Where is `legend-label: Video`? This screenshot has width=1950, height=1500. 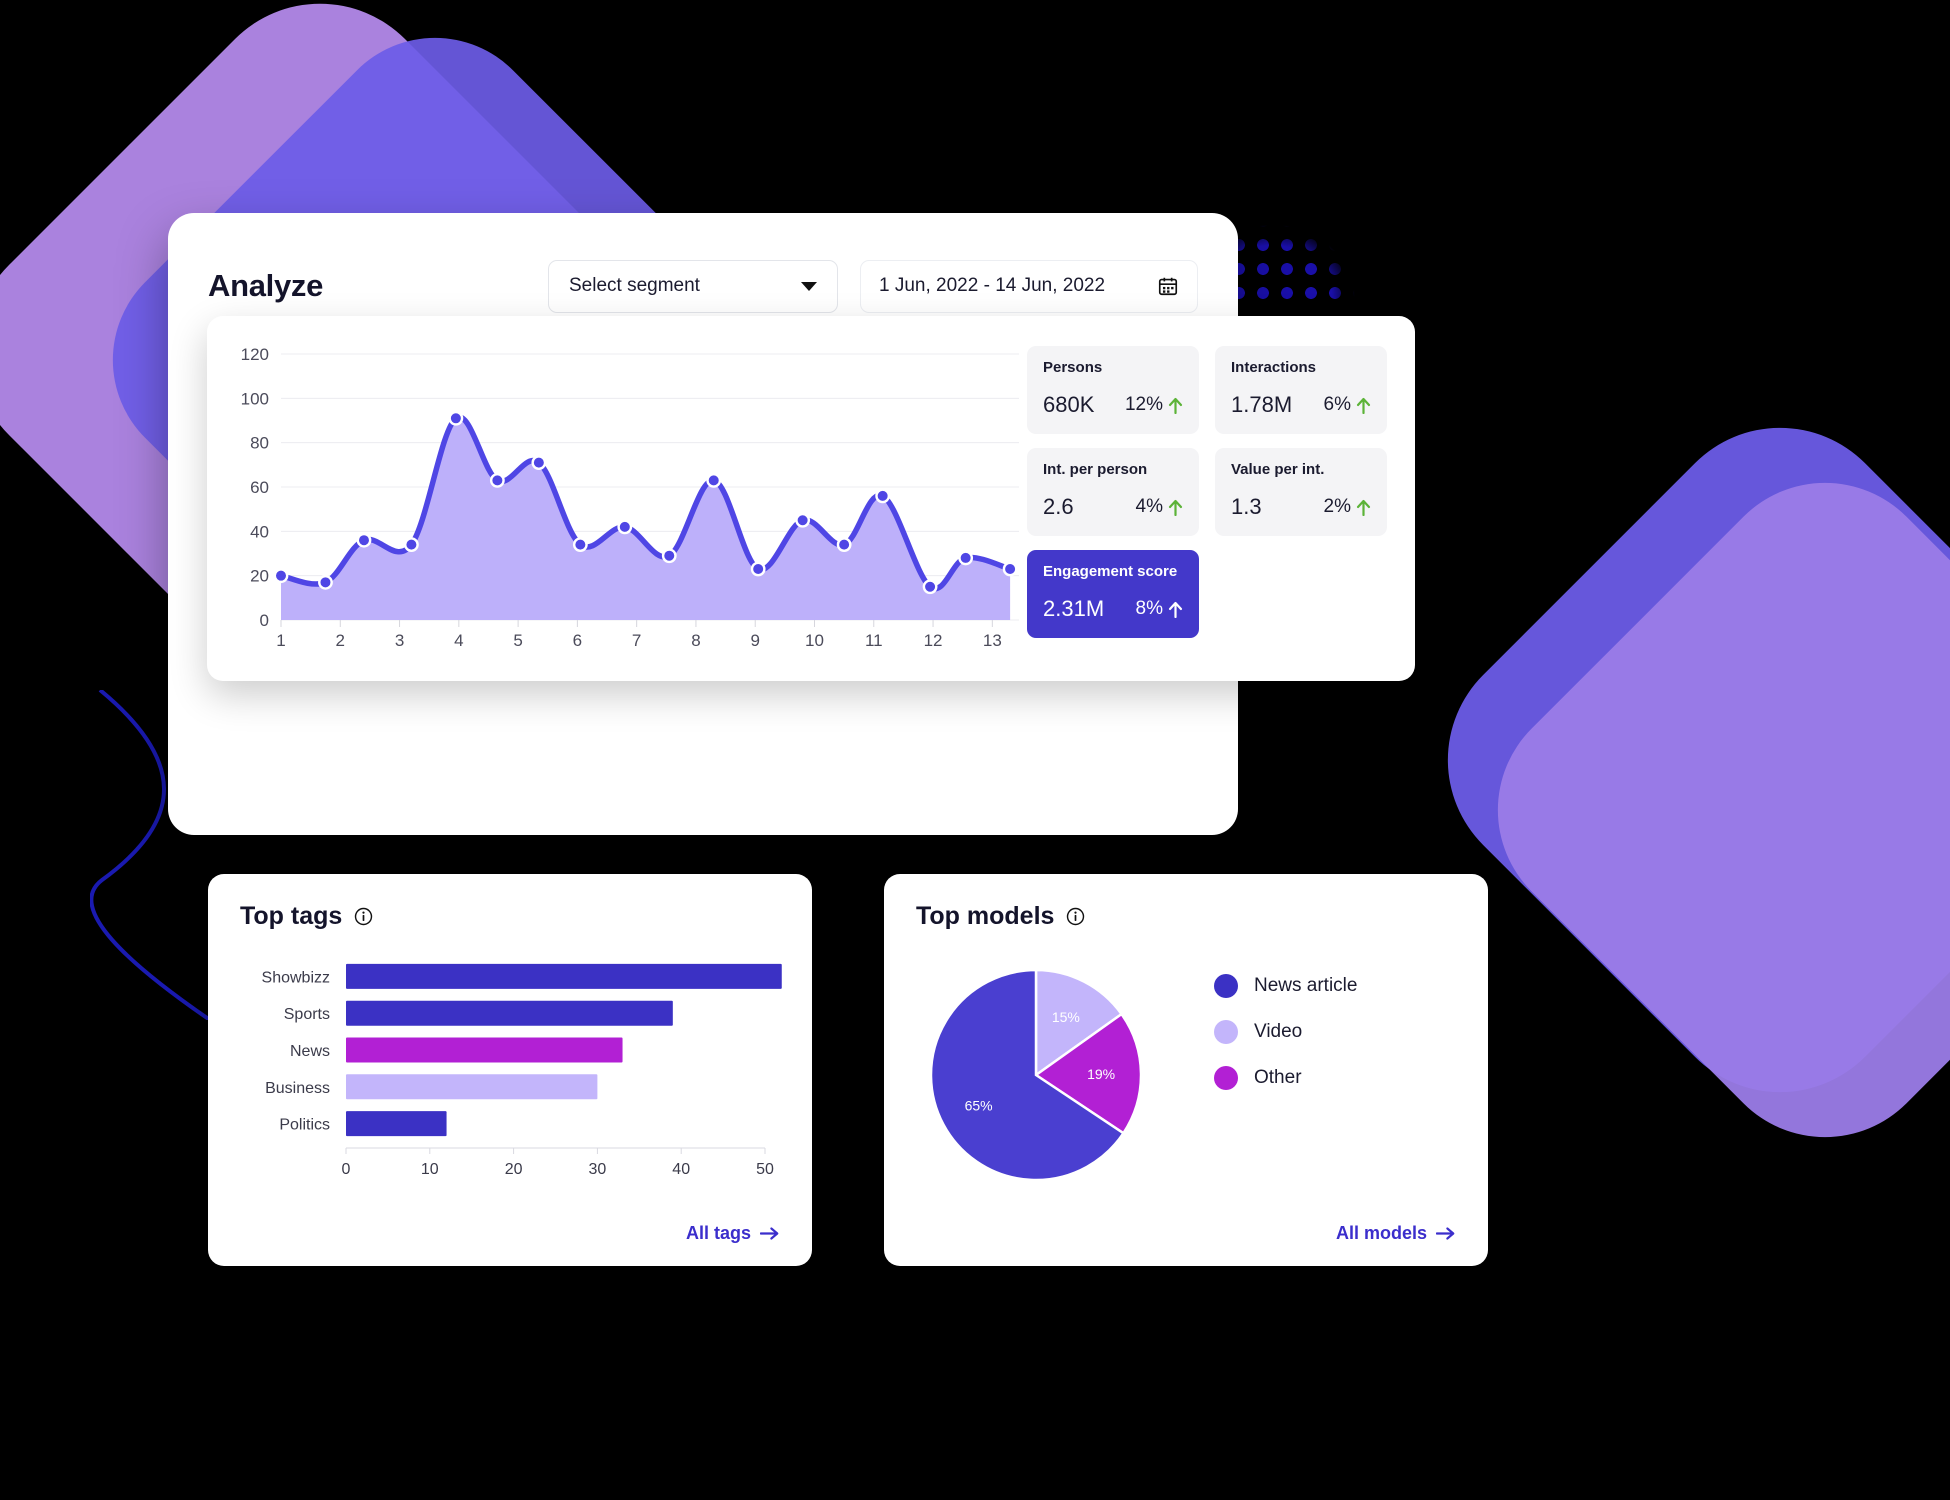
legend-label: Video is located at coordinates (1278, 1031).